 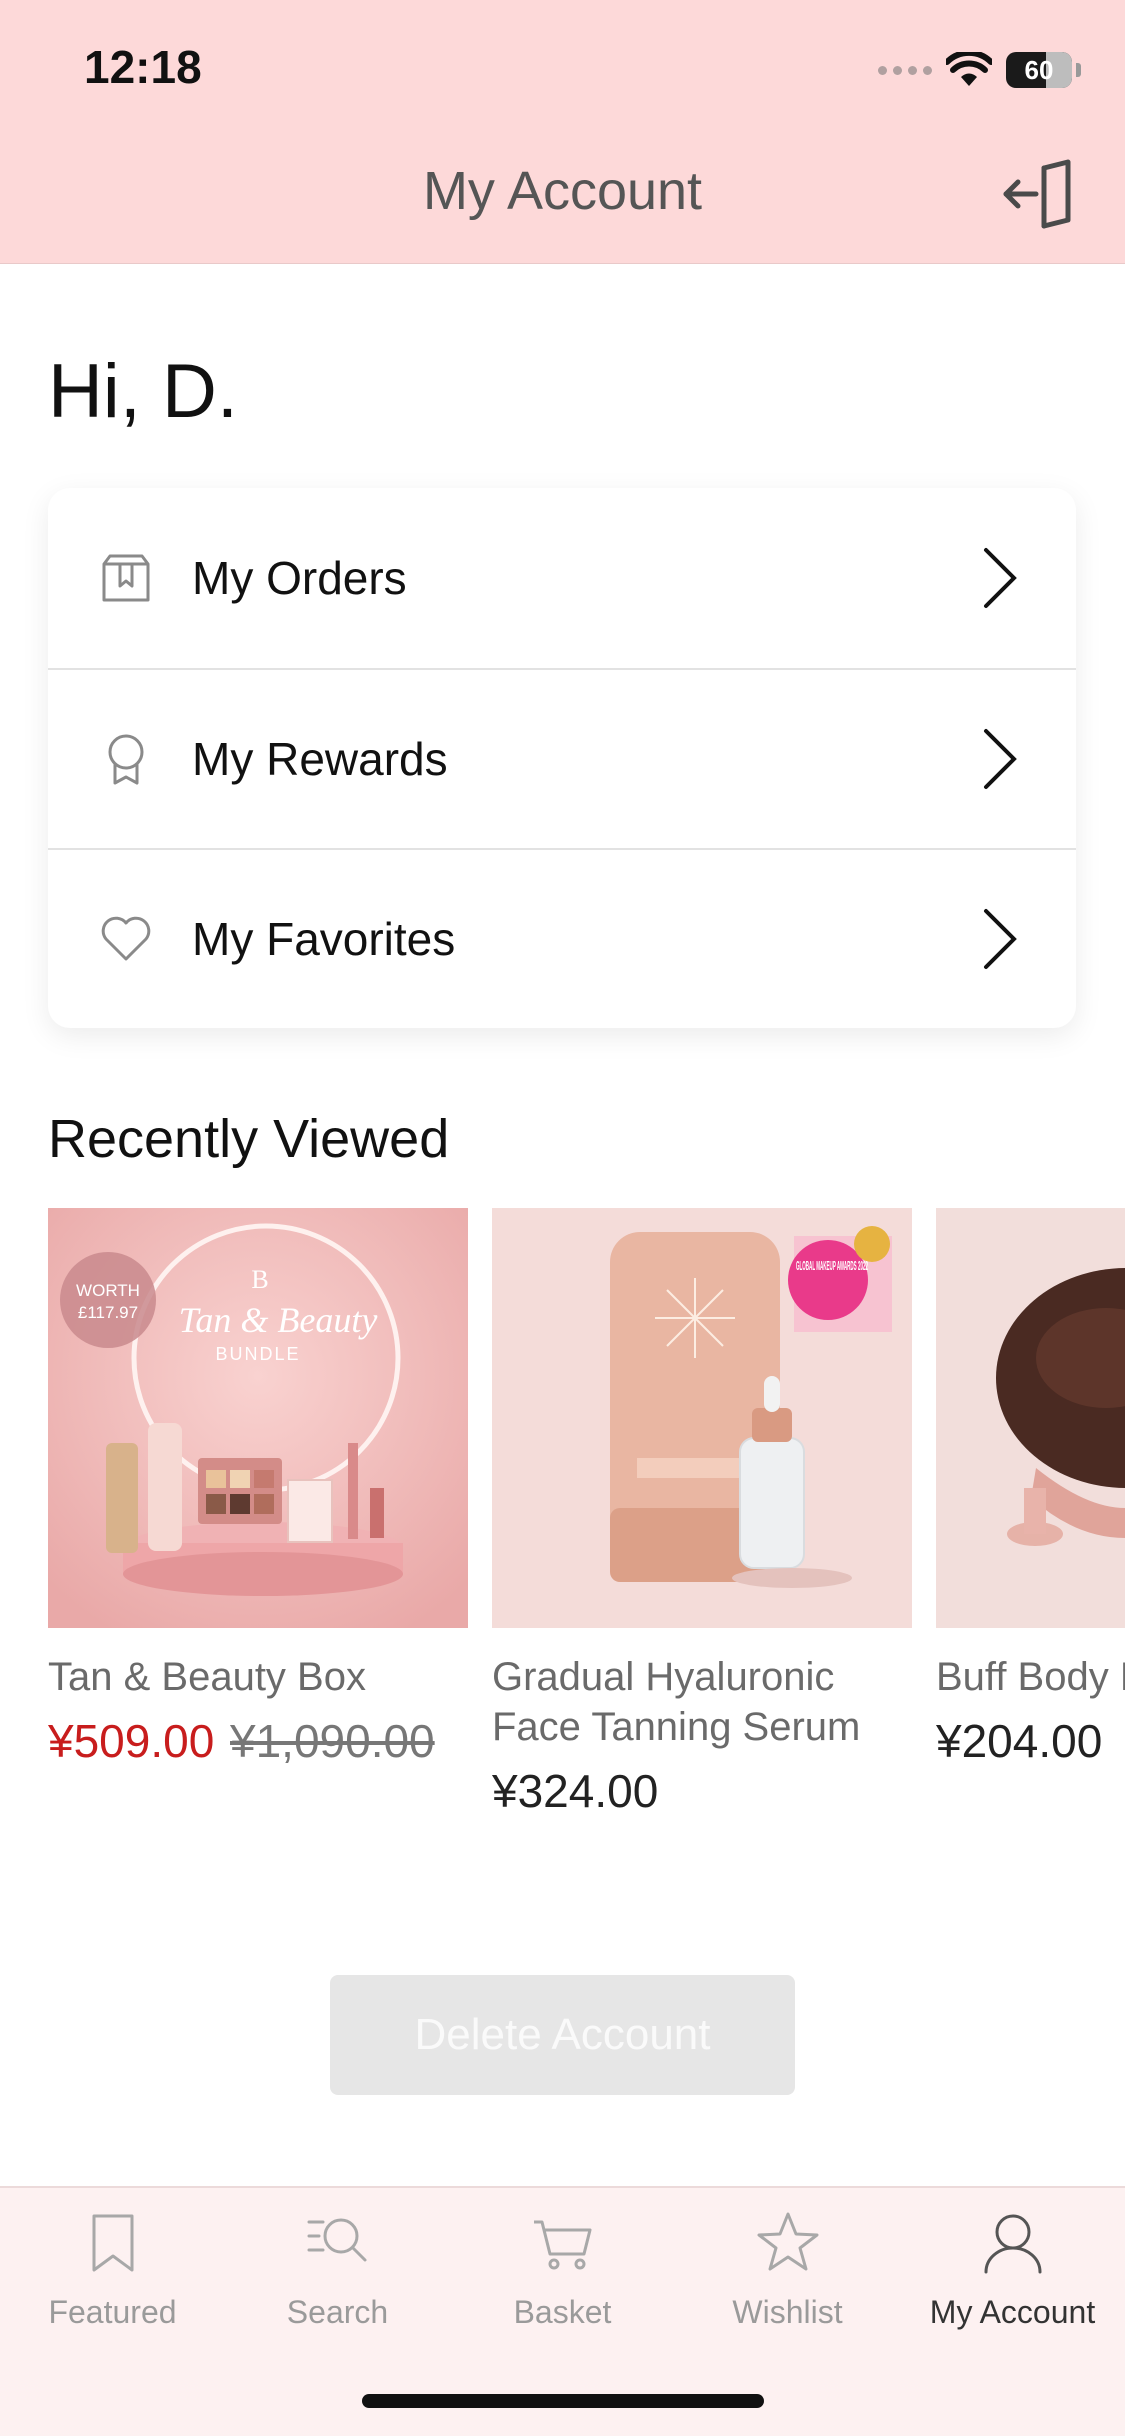 What do you see at coordinates (131, 1741) in the screenshot?
I see `sale-price-1: ¥509.00` at bounding box center [131, 1741].